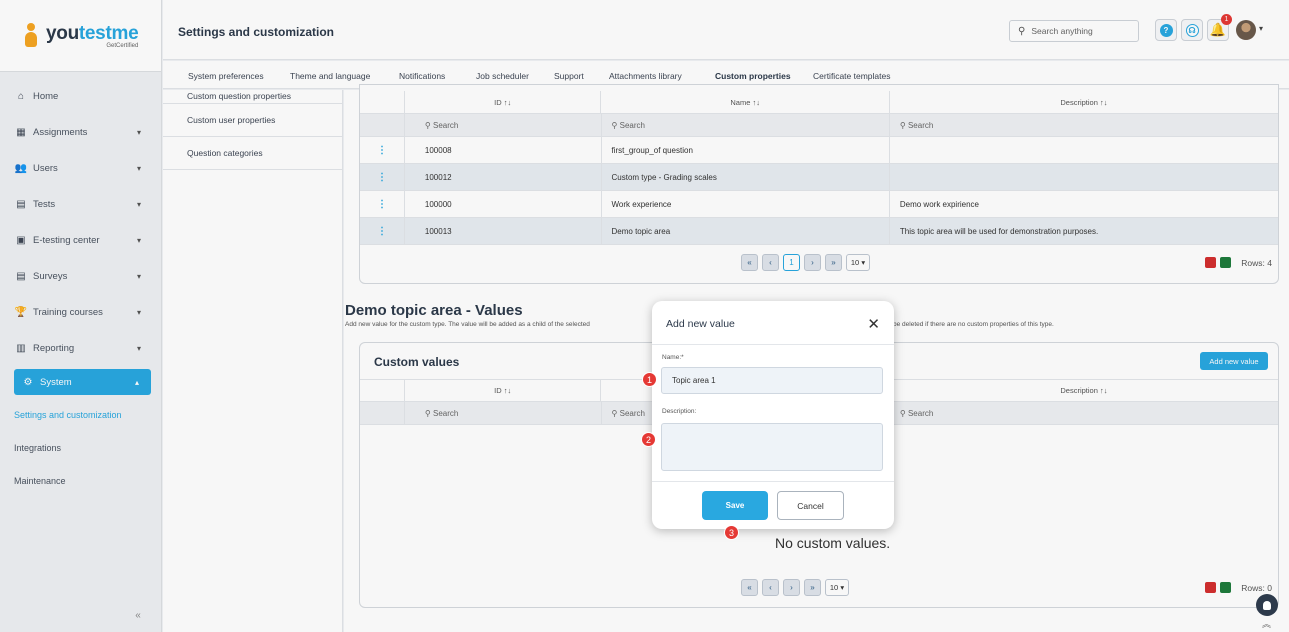 The height and width of the screenshot is (632, 1289). I want to click on scroll-top-icon: ︽, so click(1266, 623).